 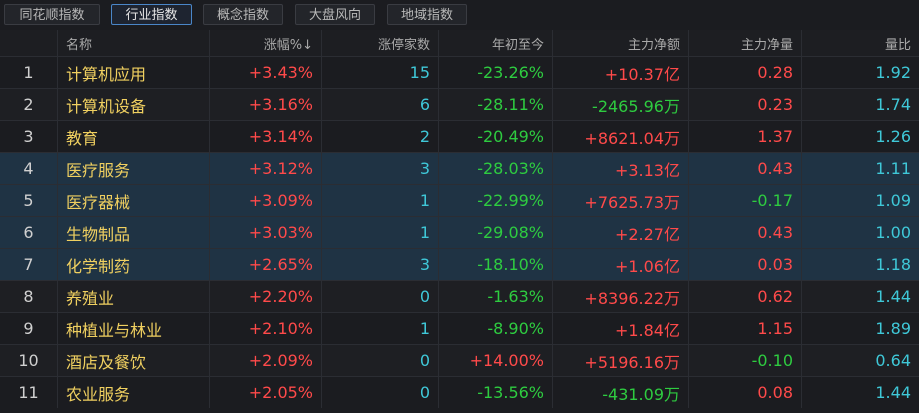 What do you see at coordinates (266, 168) in the screenshot?
I see `change-pct: +3.12%` at bounding box center [266, 168].